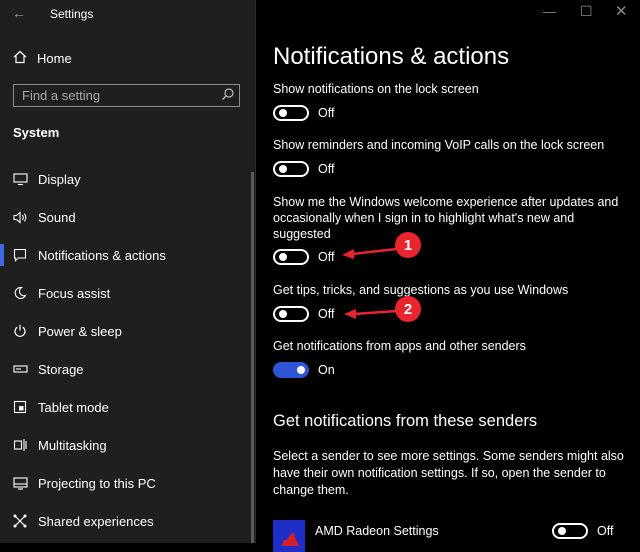  Describe the element at coordinates (408, 245) in the screenshot. I see `annotation-badge-1: 1` at that location.